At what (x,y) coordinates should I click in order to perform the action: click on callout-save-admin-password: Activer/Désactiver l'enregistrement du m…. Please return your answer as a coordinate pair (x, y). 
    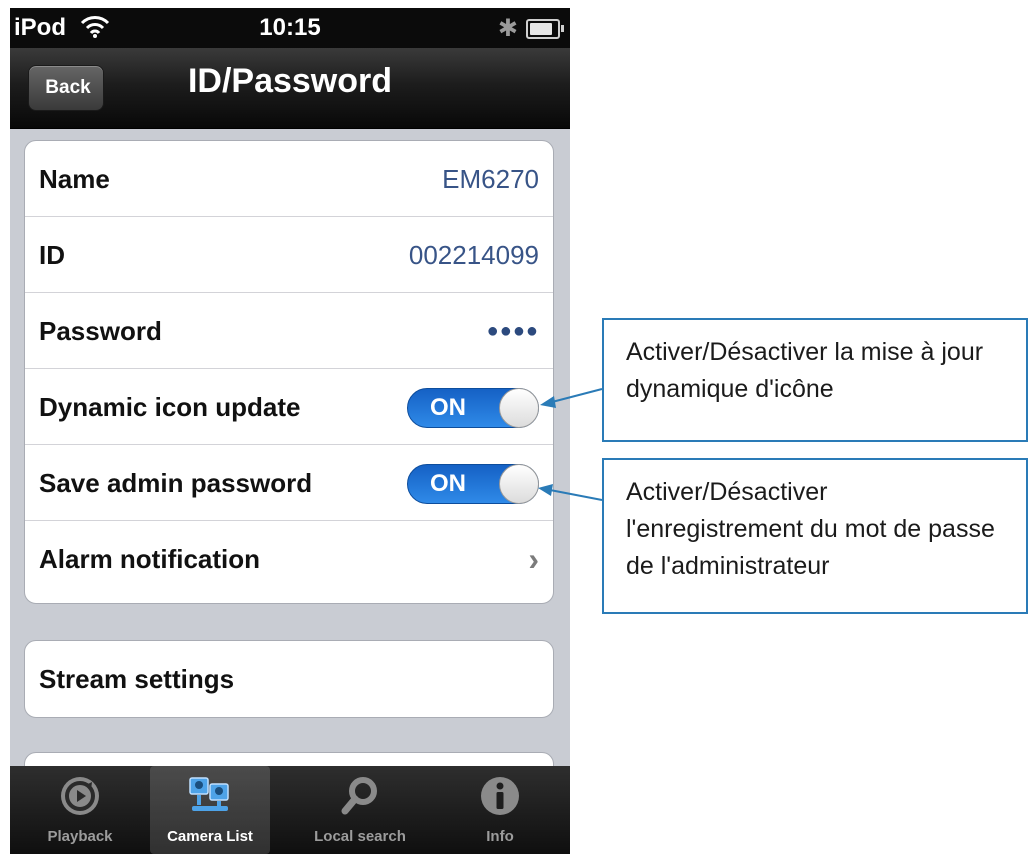
    Looking at the image, I should click on (815, 536).